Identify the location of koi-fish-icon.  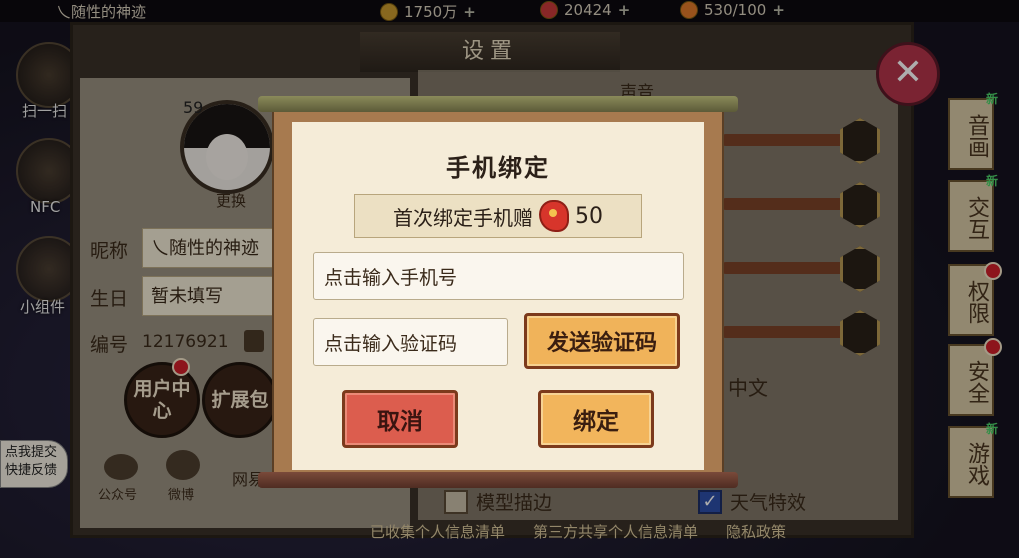
(554, 216).